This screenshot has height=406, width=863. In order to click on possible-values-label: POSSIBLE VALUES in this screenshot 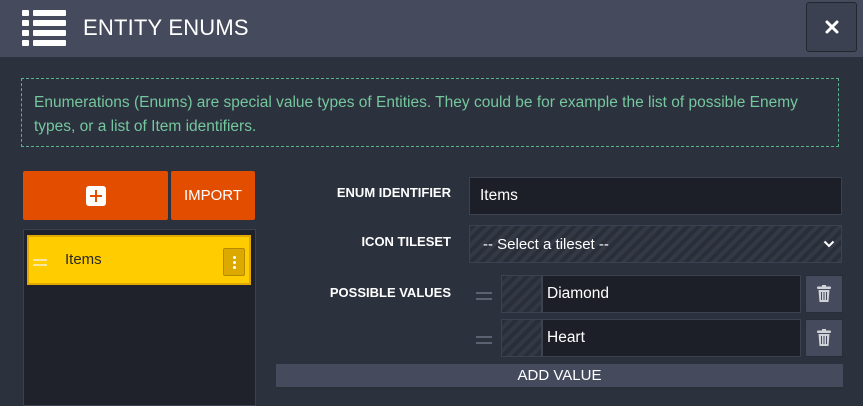, I will do `click(390, 292)`.